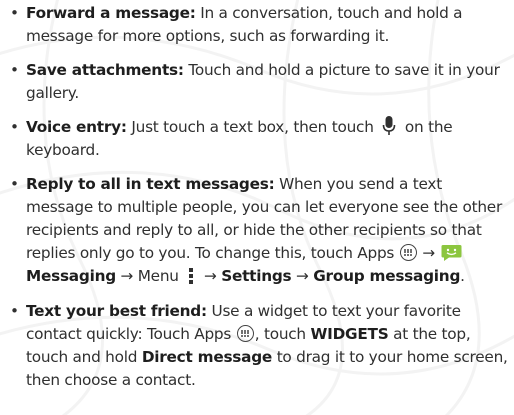 Image resolution: width=514 pixels, height=415 pixels. What do you see at coordinates (387, 276) in the screenshot?
I see `group-messaging-label: Group messaging` at bounding box center [387, 276].